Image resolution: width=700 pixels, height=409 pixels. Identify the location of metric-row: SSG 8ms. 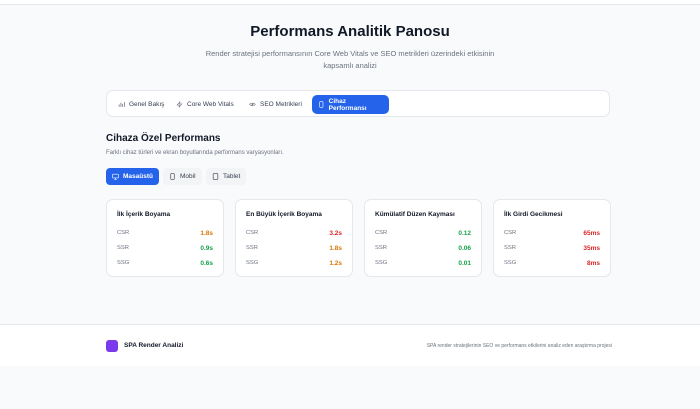
(552, 265).